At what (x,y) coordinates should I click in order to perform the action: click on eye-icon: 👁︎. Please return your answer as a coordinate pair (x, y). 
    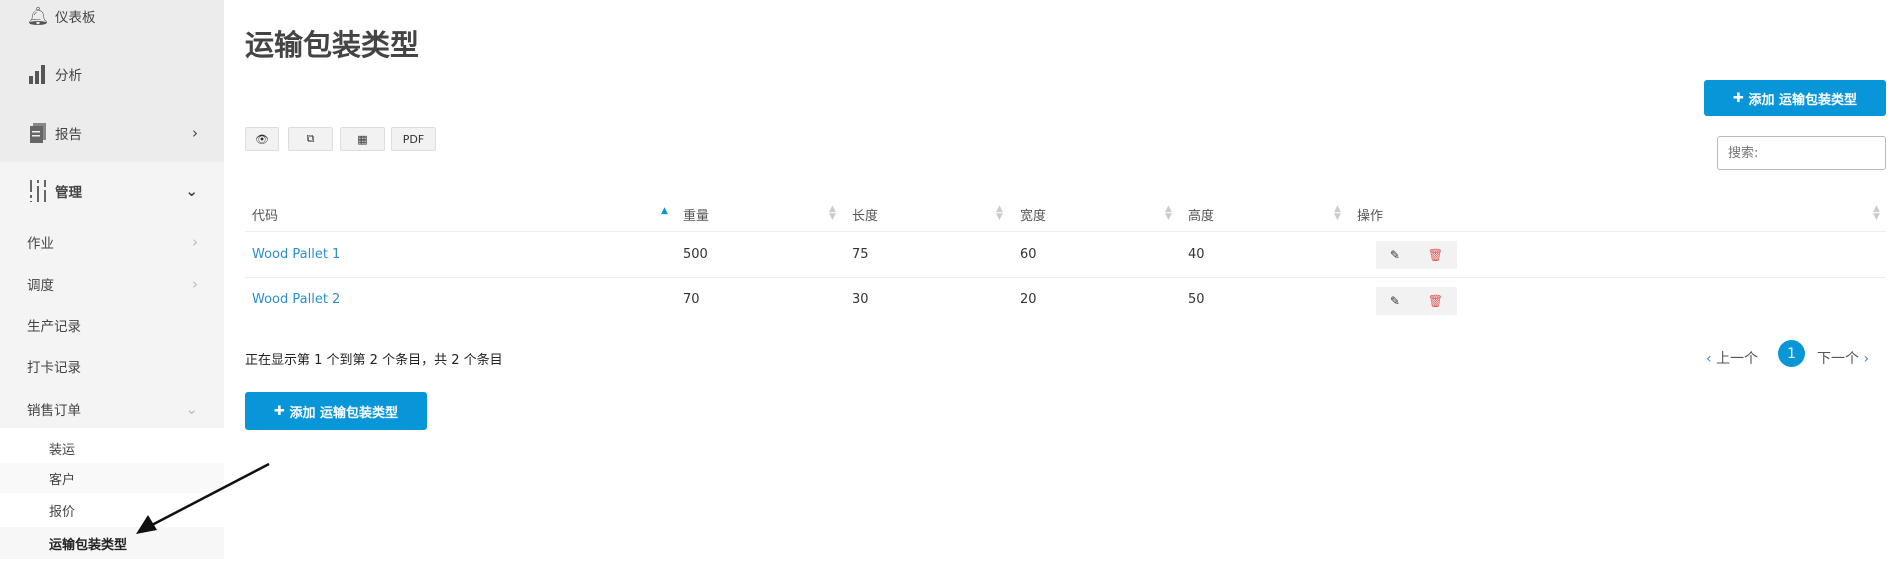
    Looking at the image, I should click on (262, 139).